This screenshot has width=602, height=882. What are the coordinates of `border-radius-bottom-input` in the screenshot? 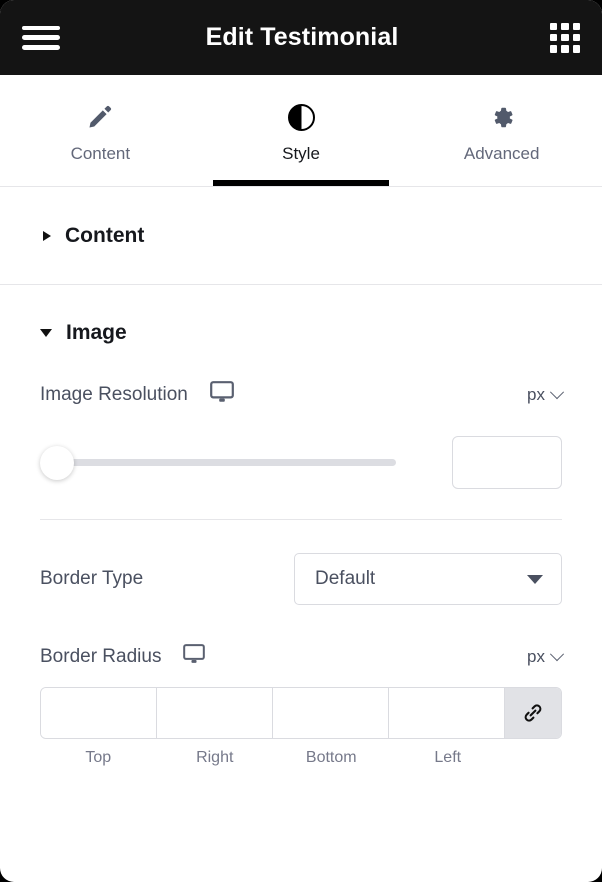 It's located at (331, 713).